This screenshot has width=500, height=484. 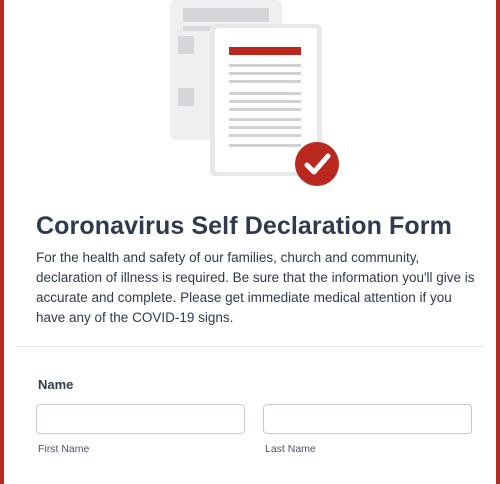 I want to click on check-icon, so click(x=317, y=164).